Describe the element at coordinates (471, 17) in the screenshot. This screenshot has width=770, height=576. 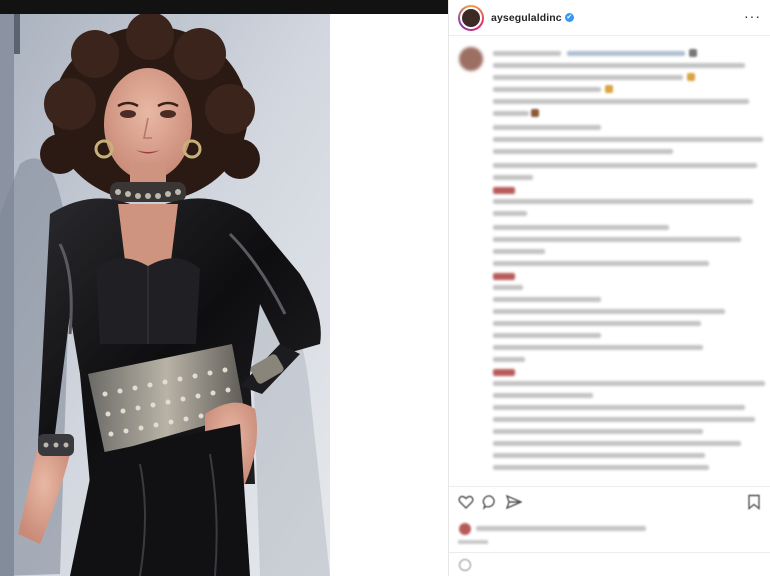
I see `avatar` at that location.